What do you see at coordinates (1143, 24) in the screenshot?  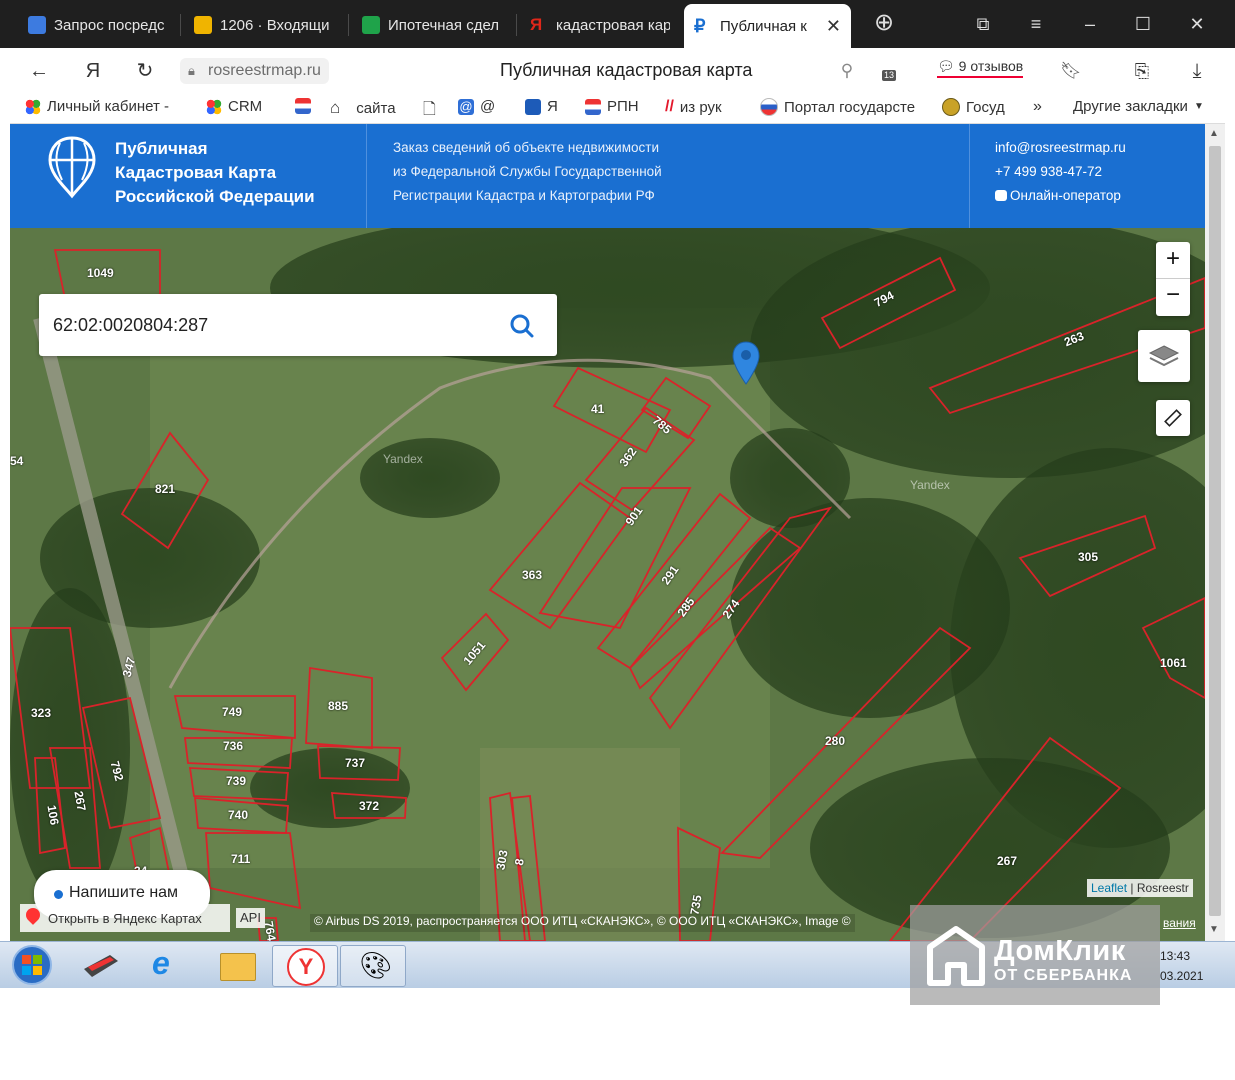 I see `maximize-button: ☐` at bounding box center [1143, 24].